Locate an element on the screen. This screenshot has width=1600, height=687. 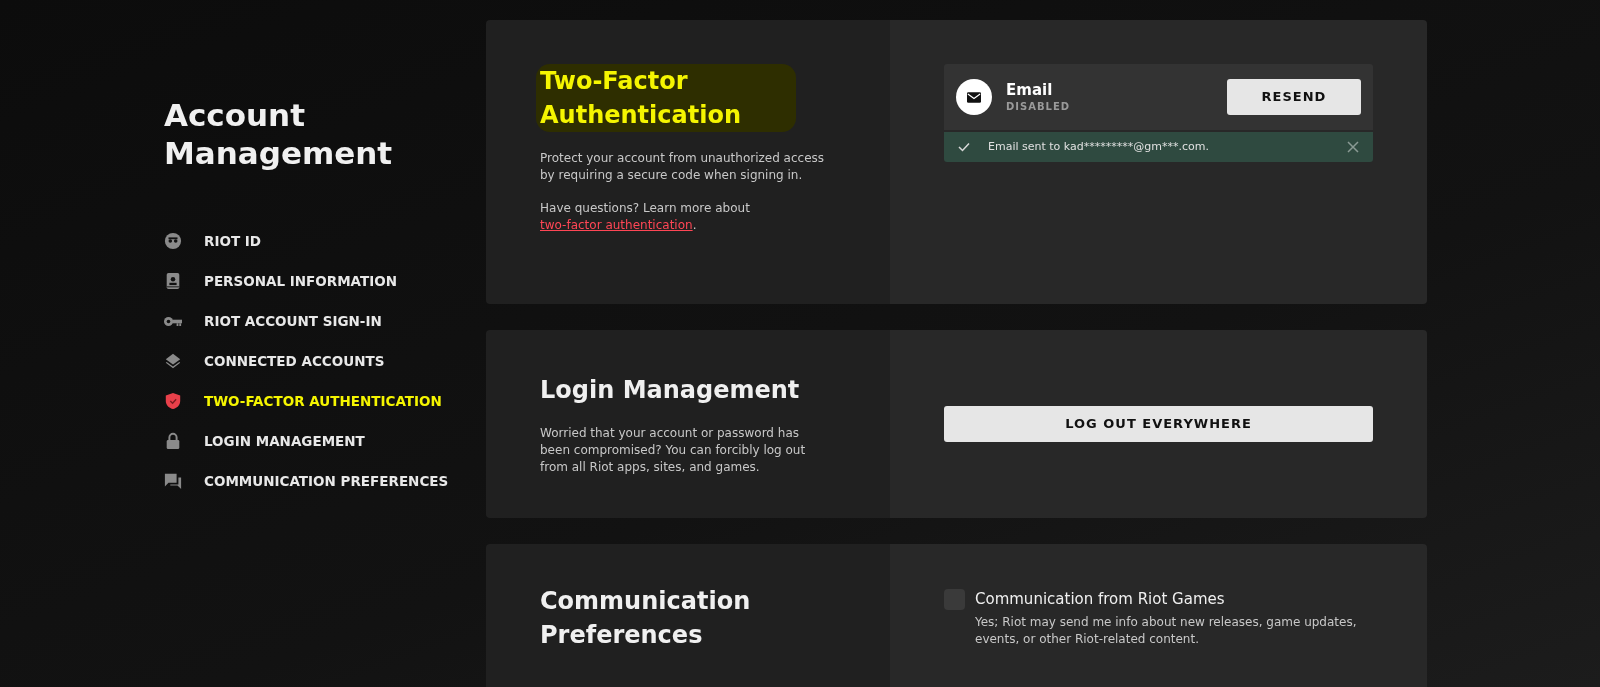
sidebar-item: COMMUNICATION PREFERENCES is located at coordinates (306, 481).